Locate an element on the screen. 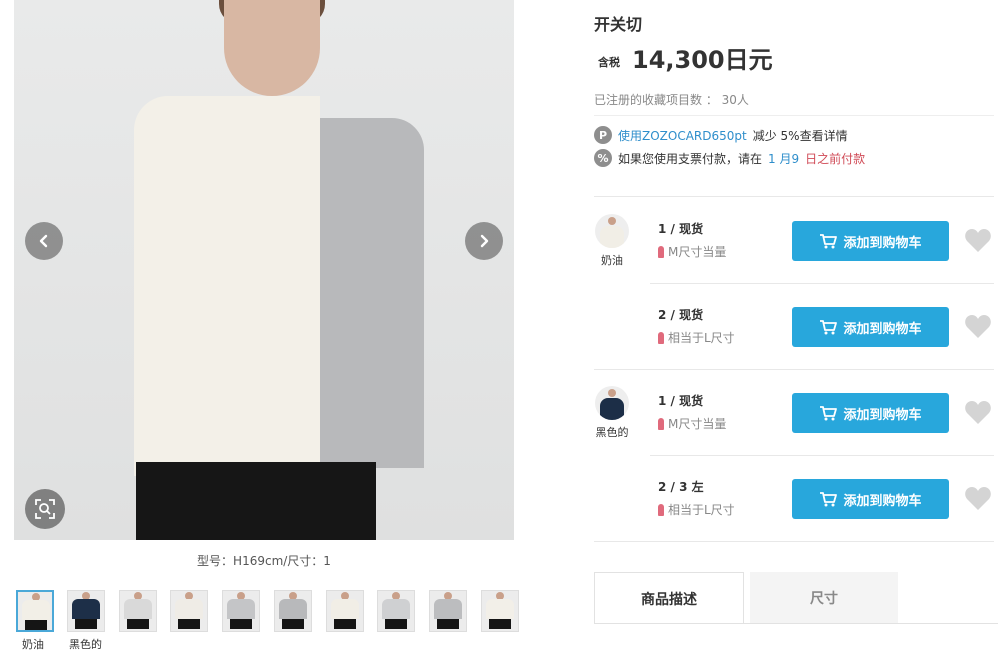 The width and height of the screenshot is (998, 652). bill-date-rest: 日之前付款 is located at coordinates (835, 158).